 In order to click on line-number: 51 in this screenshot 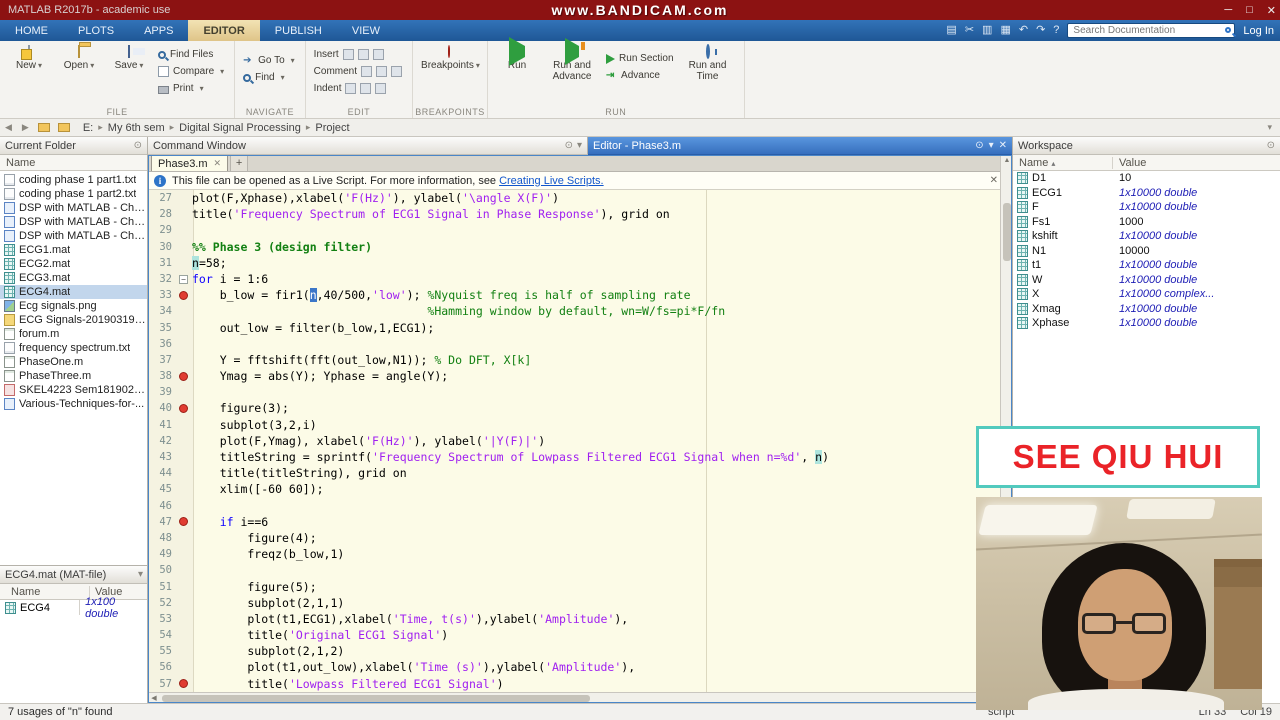, I will do `click(161, 587)`.